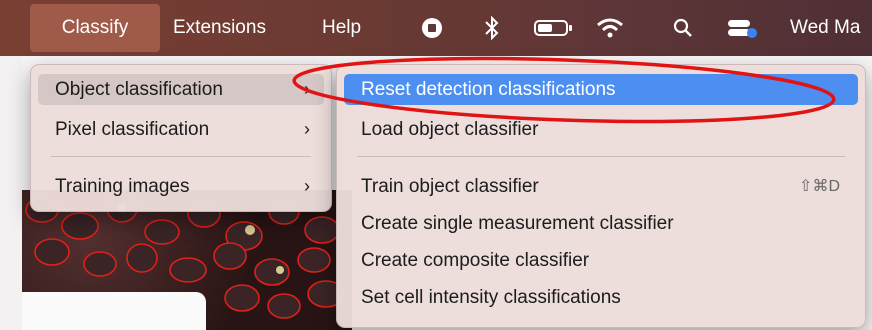 This screenshot has height=330, width=872. What do you see at coordinates (11, 193) in the screenshot?
I see `window-edge` at bounding box center [11, 193].